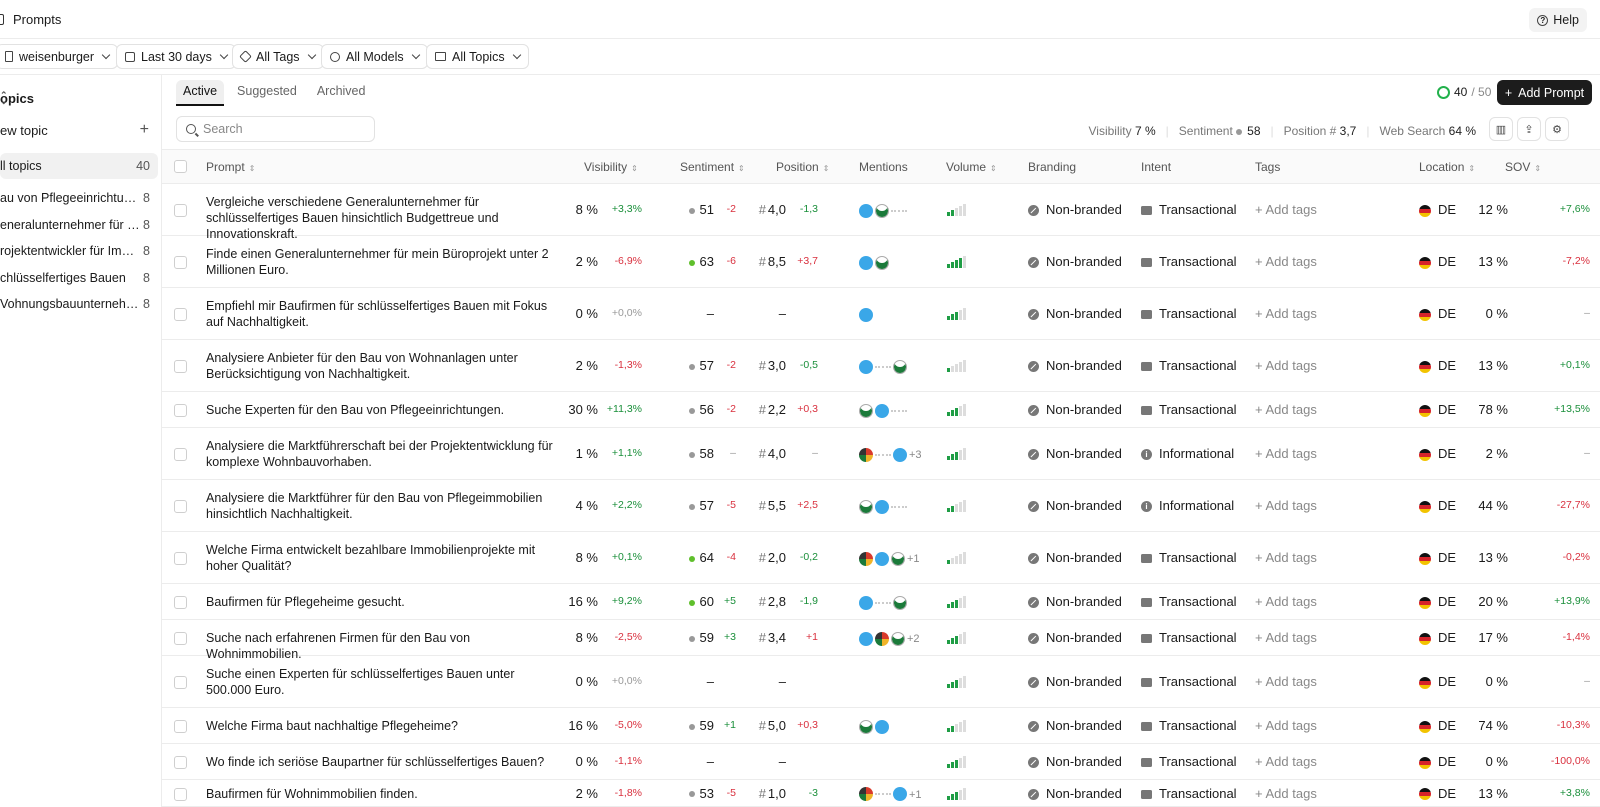  Describe the element at coordinates (802, 167) in the screenshot. I see `column-position: Position ⇕` at that location.